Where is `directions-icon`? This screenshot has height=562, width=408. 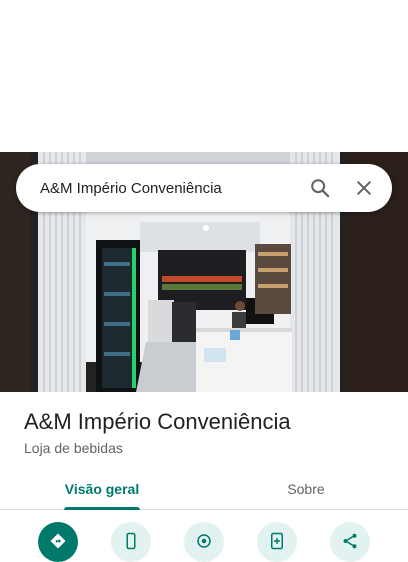 directions-icon is located at coordinates (58, 541).